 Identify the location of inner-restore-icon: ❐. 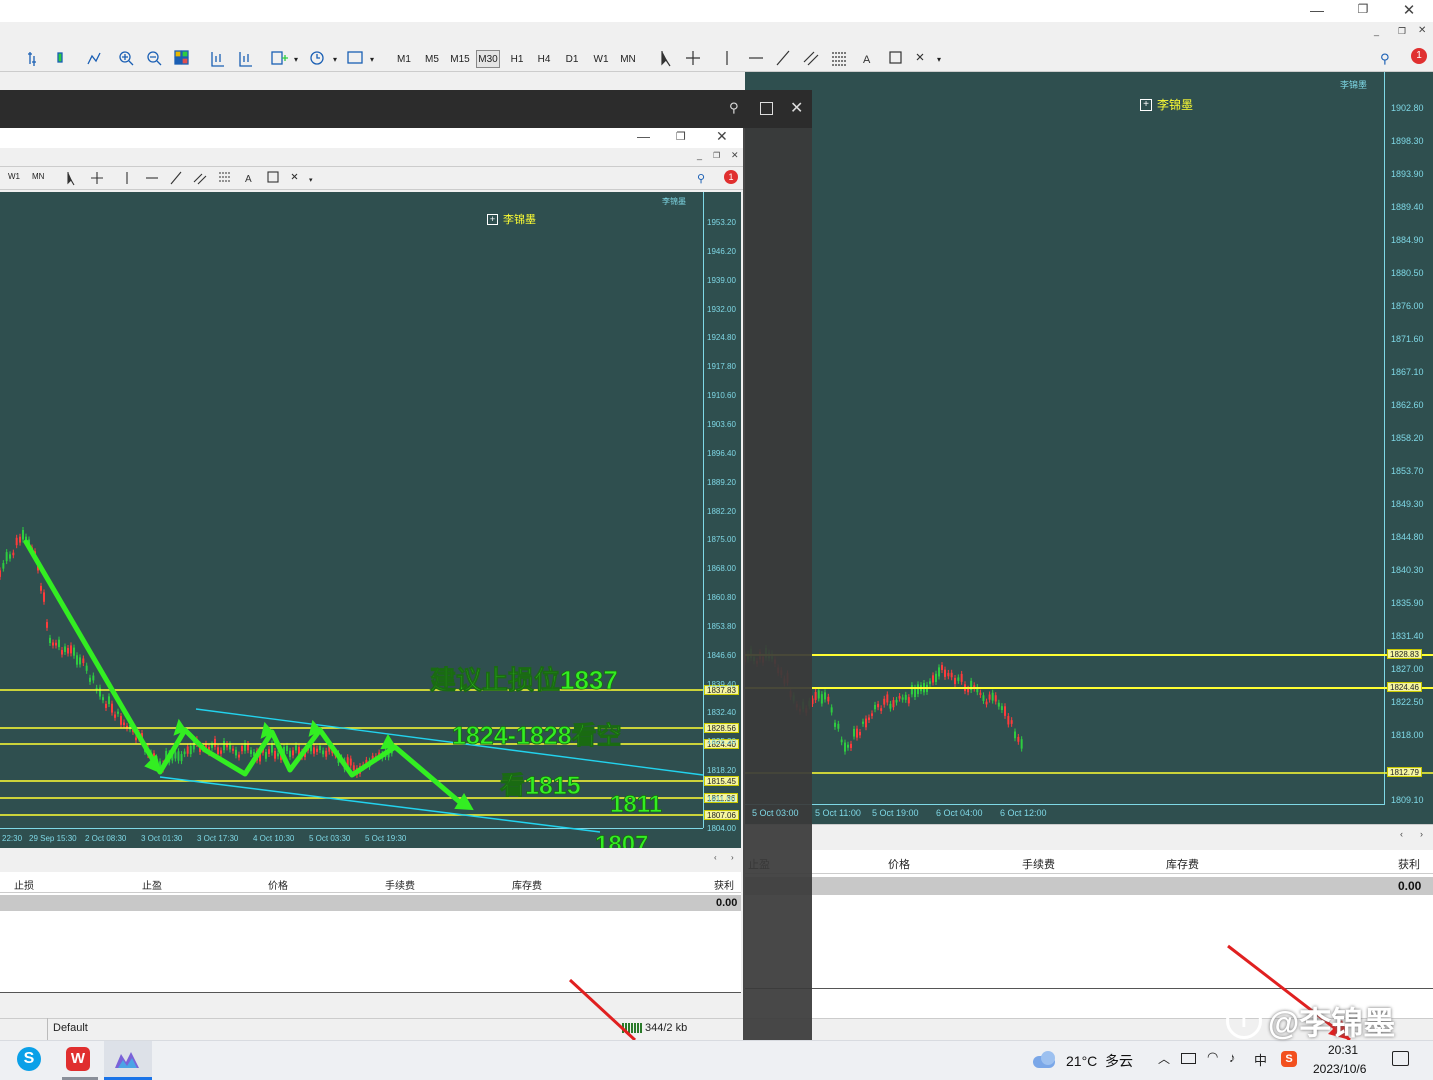
(681, 136).